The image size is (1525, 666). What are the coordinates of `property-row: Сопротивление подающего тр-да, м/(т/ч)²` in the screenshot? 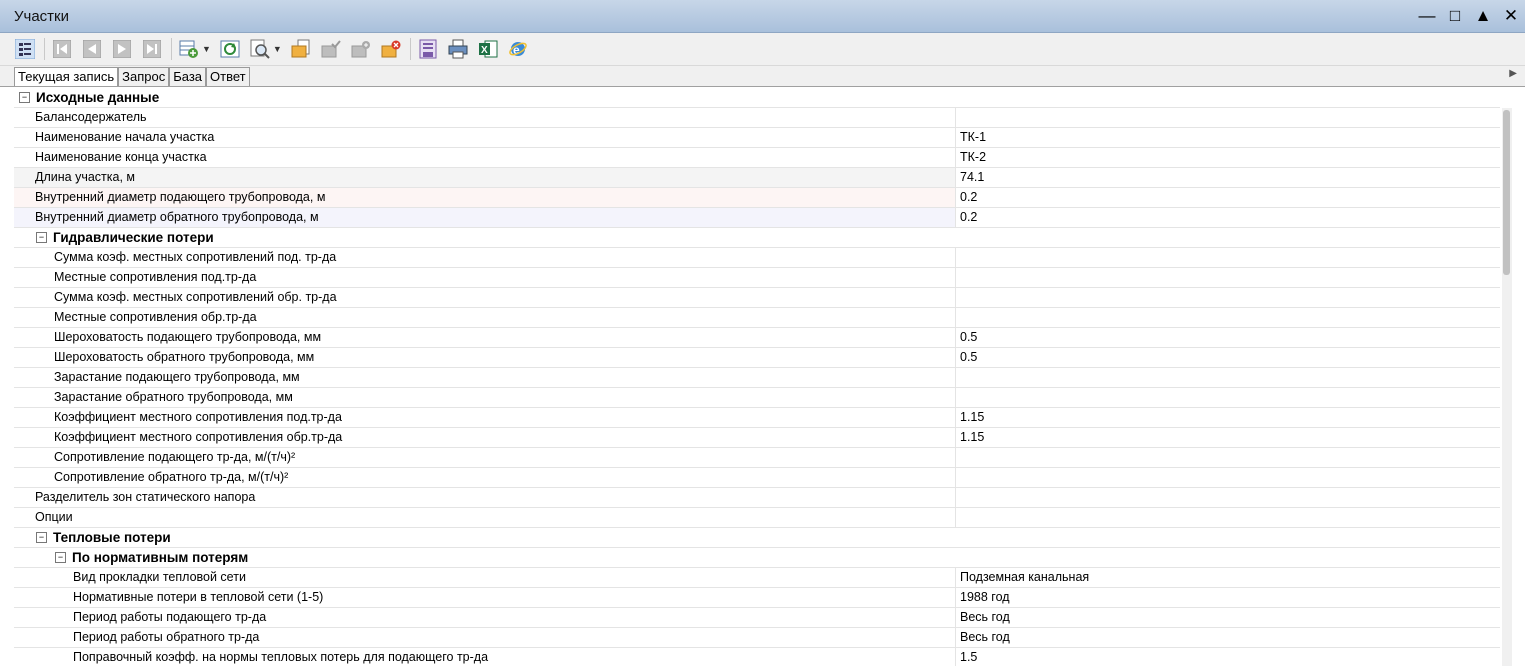 It's located at (757, 458).